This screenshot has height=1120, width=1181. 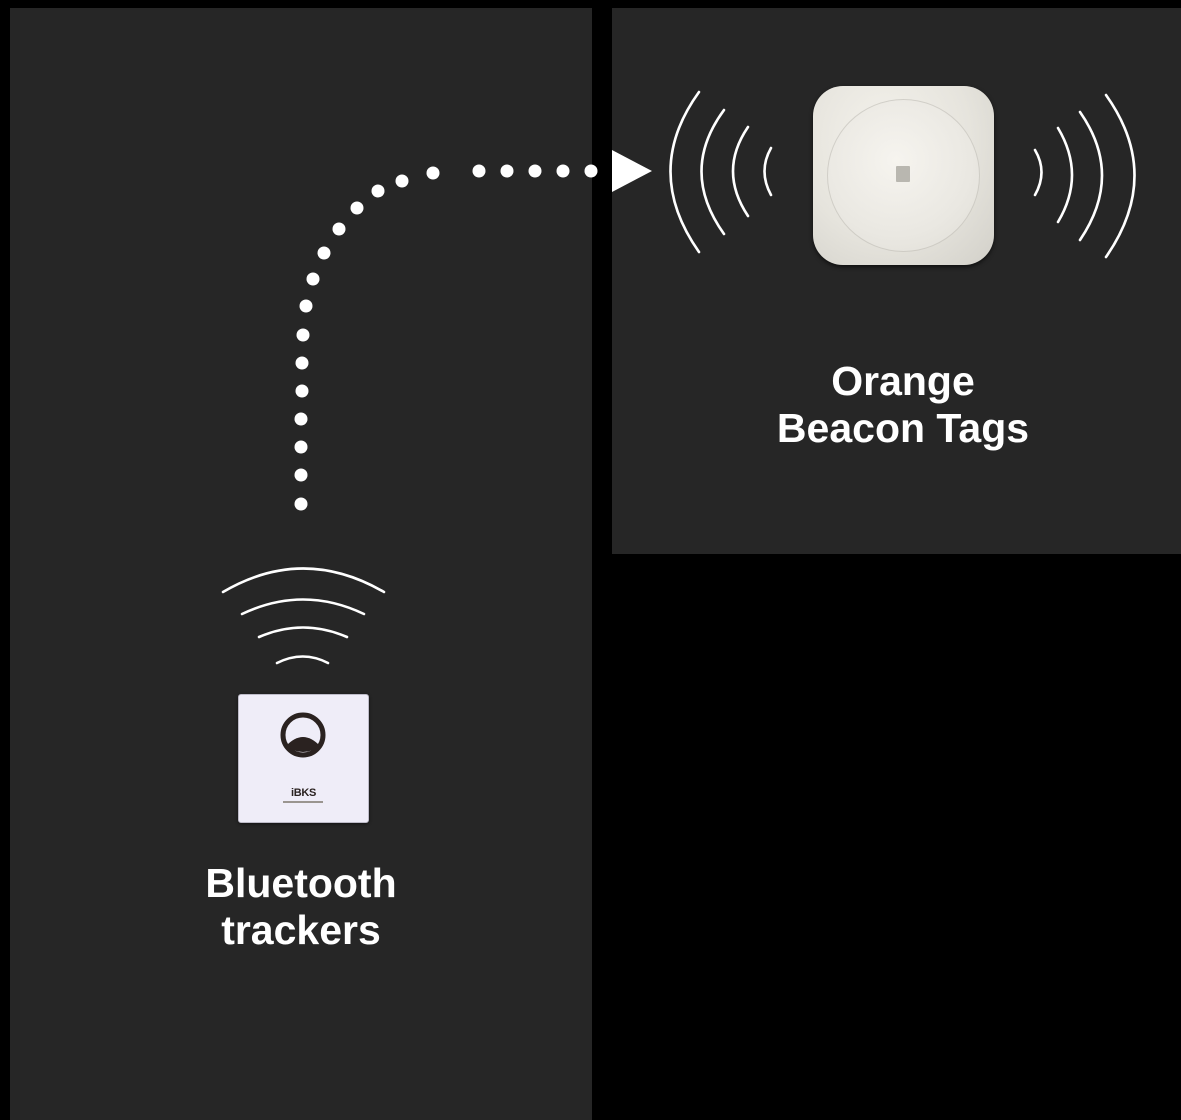 What do you see at coordinates (301, 906) in the screenshot?
I see `trackers-caption: Bluetooth trackers` at bounding box center [301, 906].